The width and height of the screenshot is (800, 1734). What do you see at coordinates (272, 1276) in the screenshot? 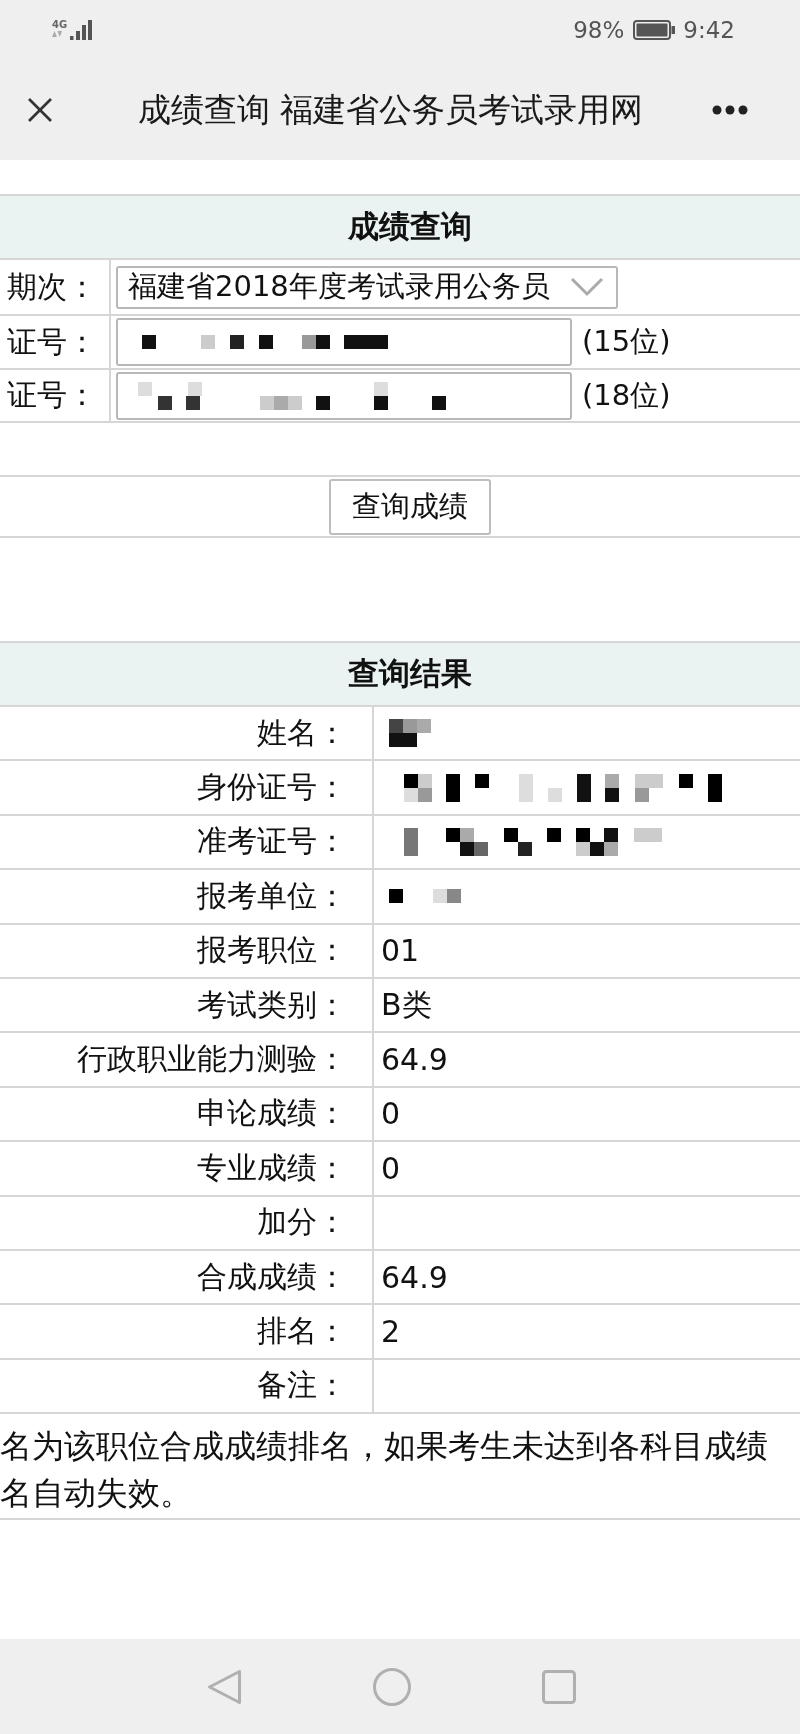
I see `result-label: 合成成绩：` at bounding box center [272, 1276].